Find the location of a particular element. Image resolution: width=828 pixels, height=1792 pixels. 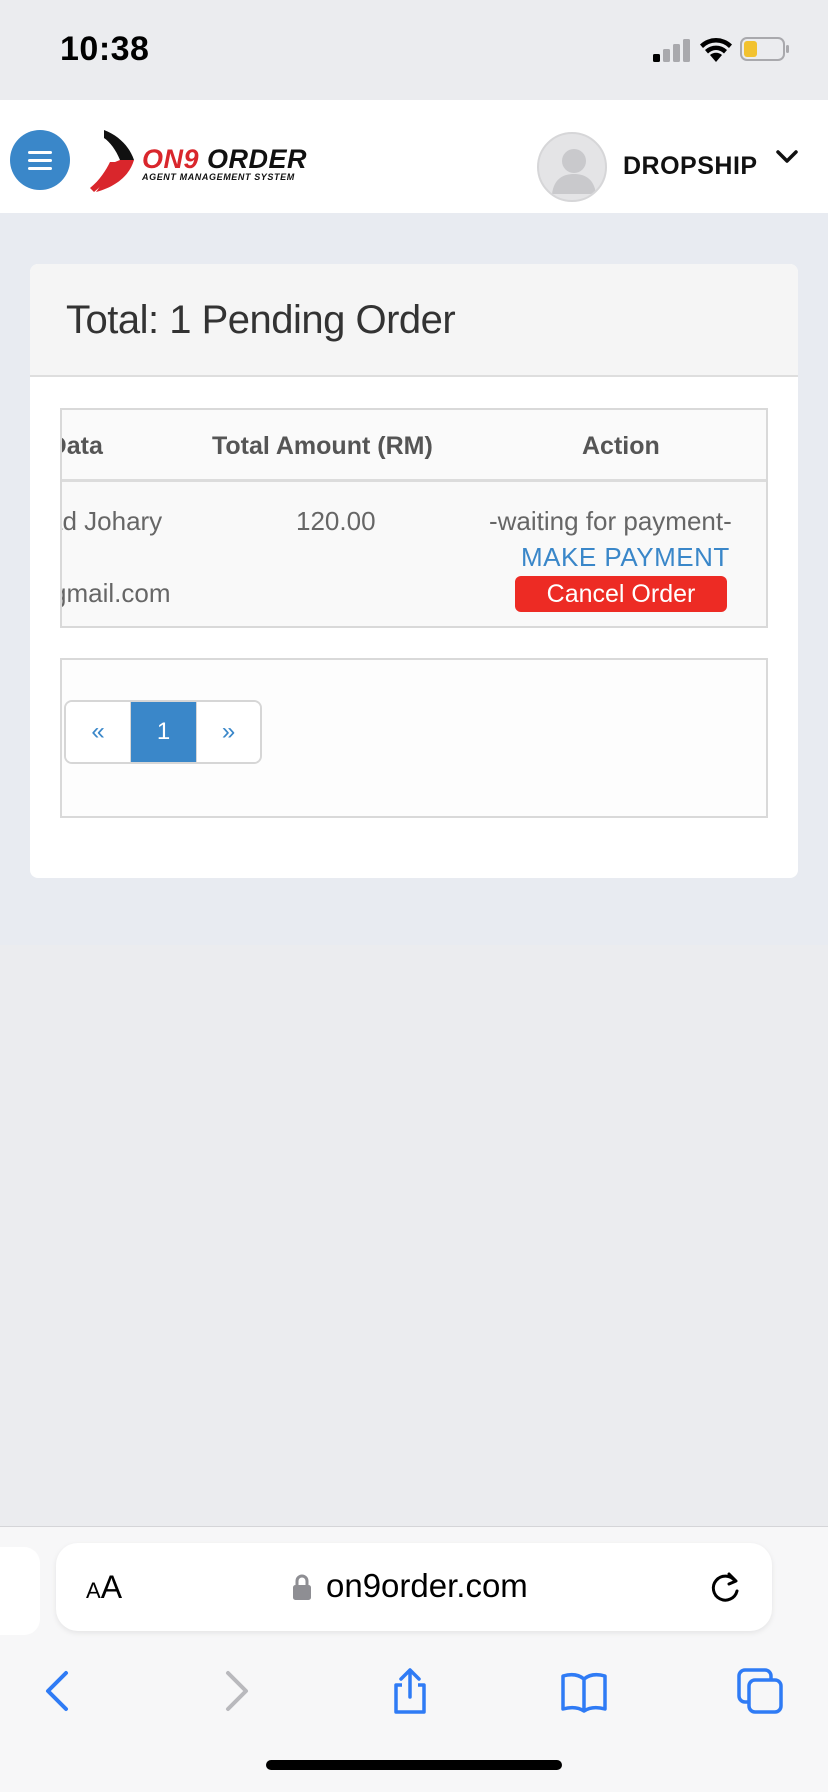

forward-arrow-icon is located at coordinates (236, 1691).